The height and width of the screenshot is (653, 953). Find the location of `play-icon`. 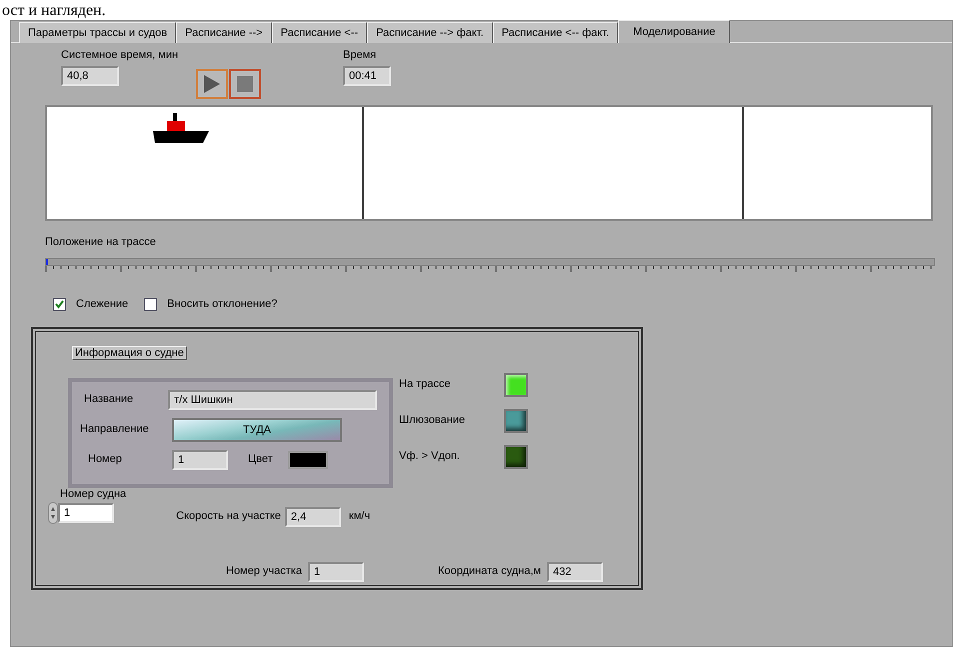

play-icon is located at coordinates (212, 84).